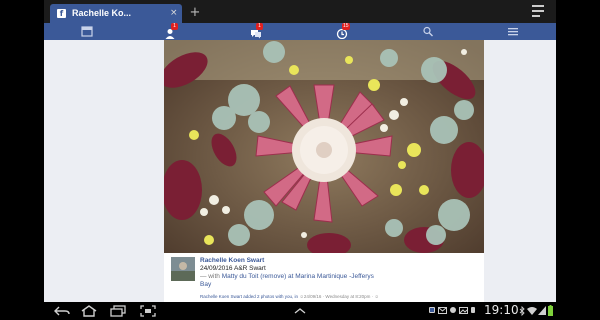  I want to click on browser-tab-bar: f Rachelle Ko... × +, so click(300, 11).